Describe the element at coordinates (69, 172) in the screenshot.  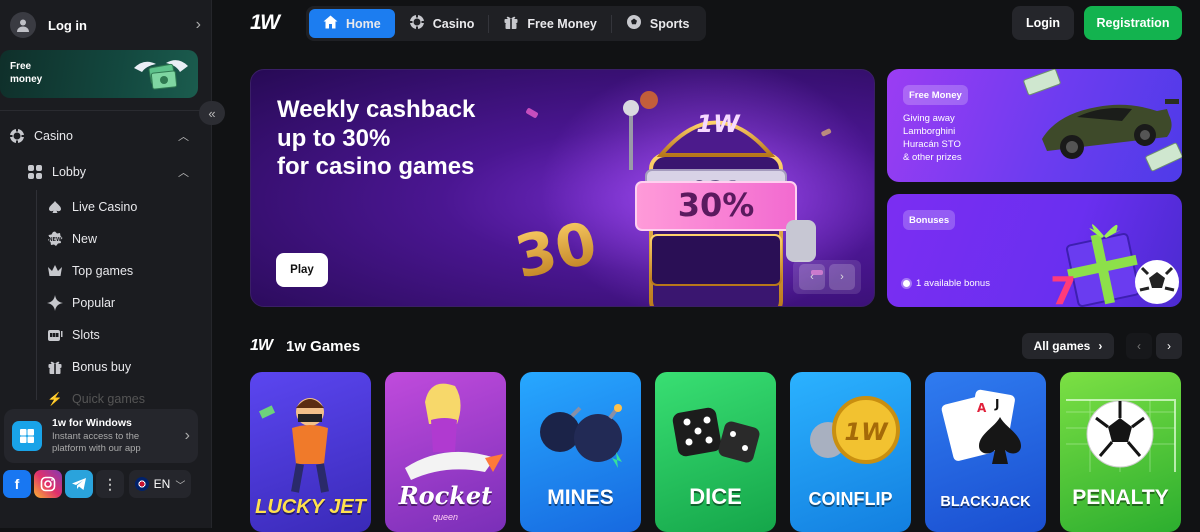
I see `sidebar-item-label: Lobby` at that location.